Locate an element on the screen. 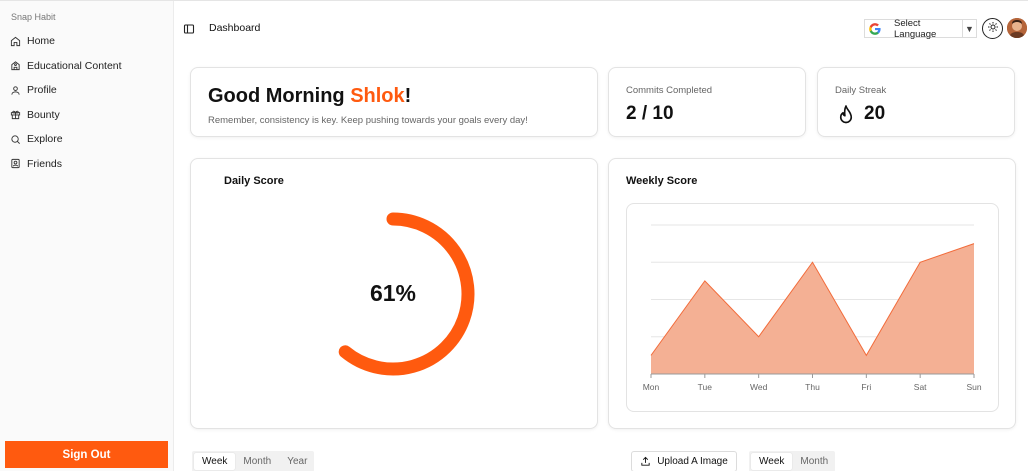 The width and height of the screenshot is (1028, 471). x-tick-label: Thu is located at coordinates (812, 387).